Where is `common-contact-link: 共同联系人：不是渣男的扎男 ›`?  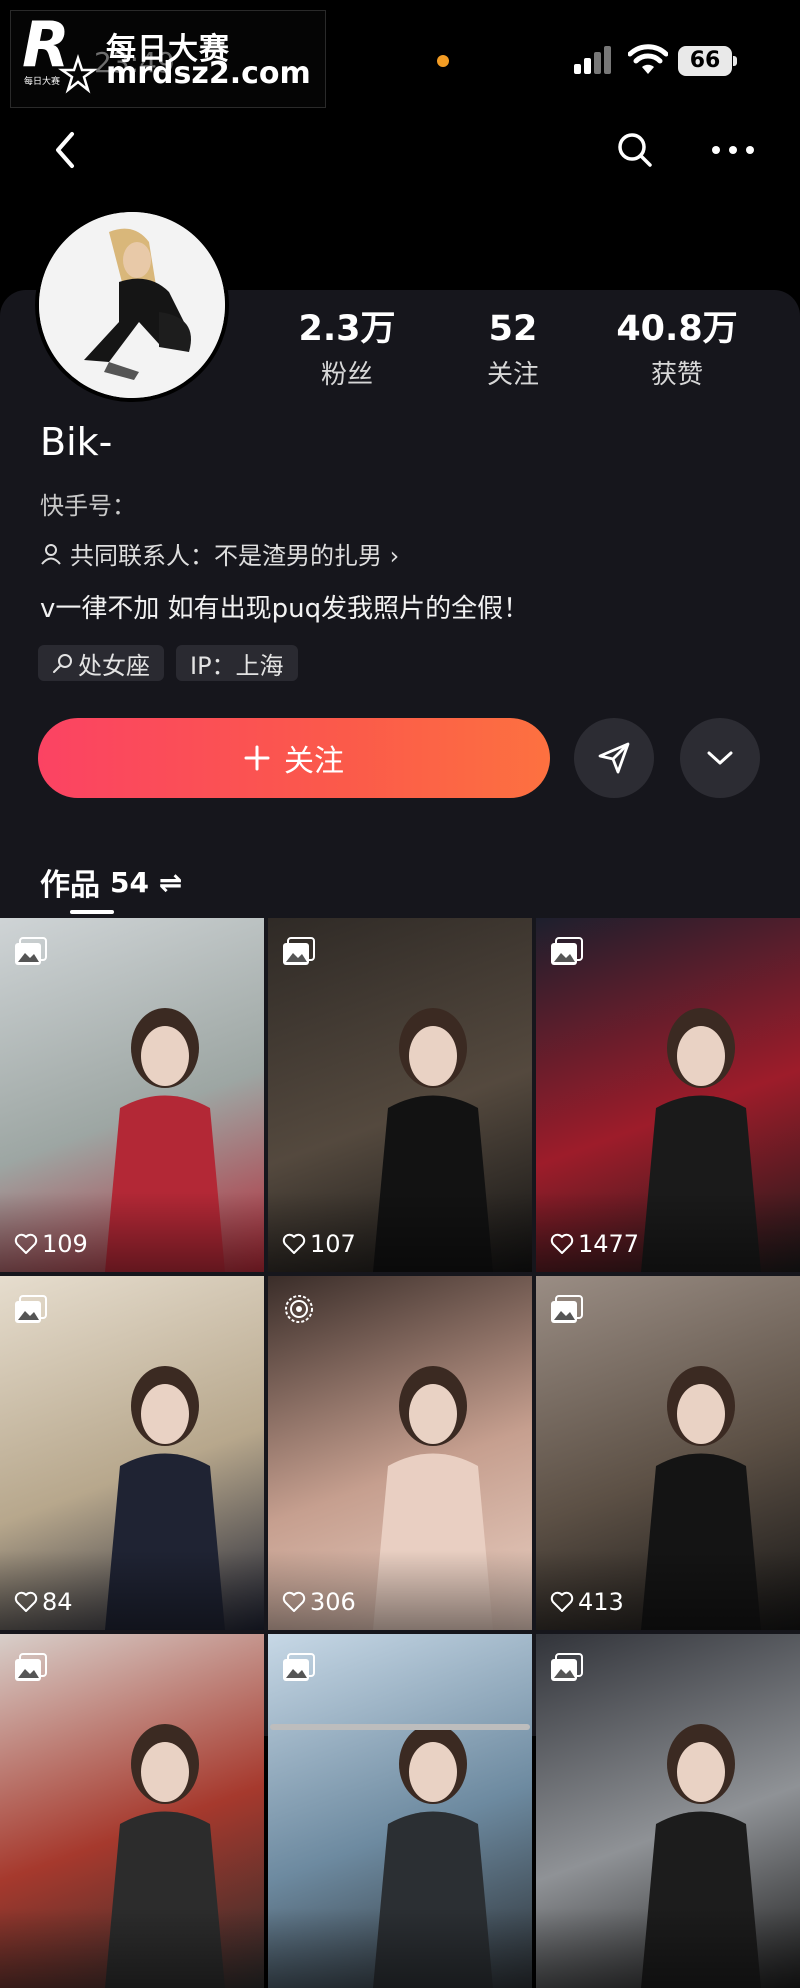
common-contact-link: 共同联系人：不是渣男的扎男 › is located at coordinates (219, 553).